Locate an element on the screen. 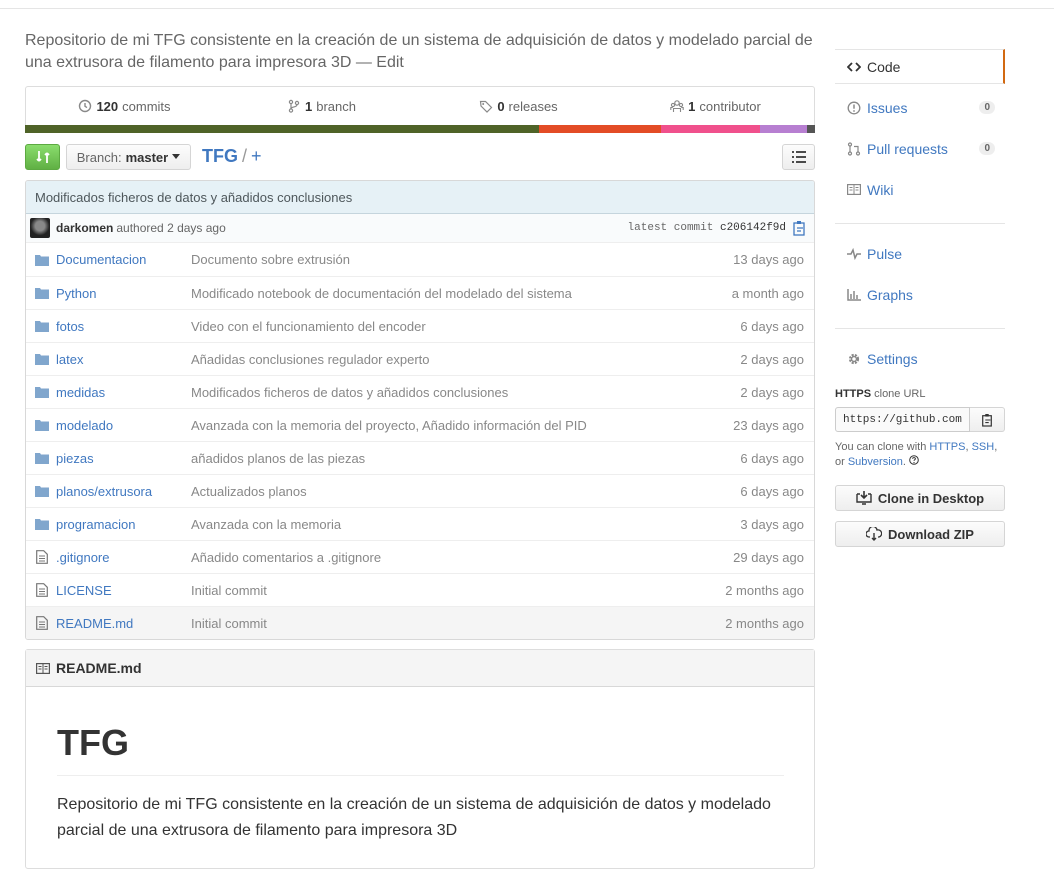 Image resolution: width=1054 pixels, height=886 pixels. nav-wiki: Wiki is located at coordinates (920, 189).